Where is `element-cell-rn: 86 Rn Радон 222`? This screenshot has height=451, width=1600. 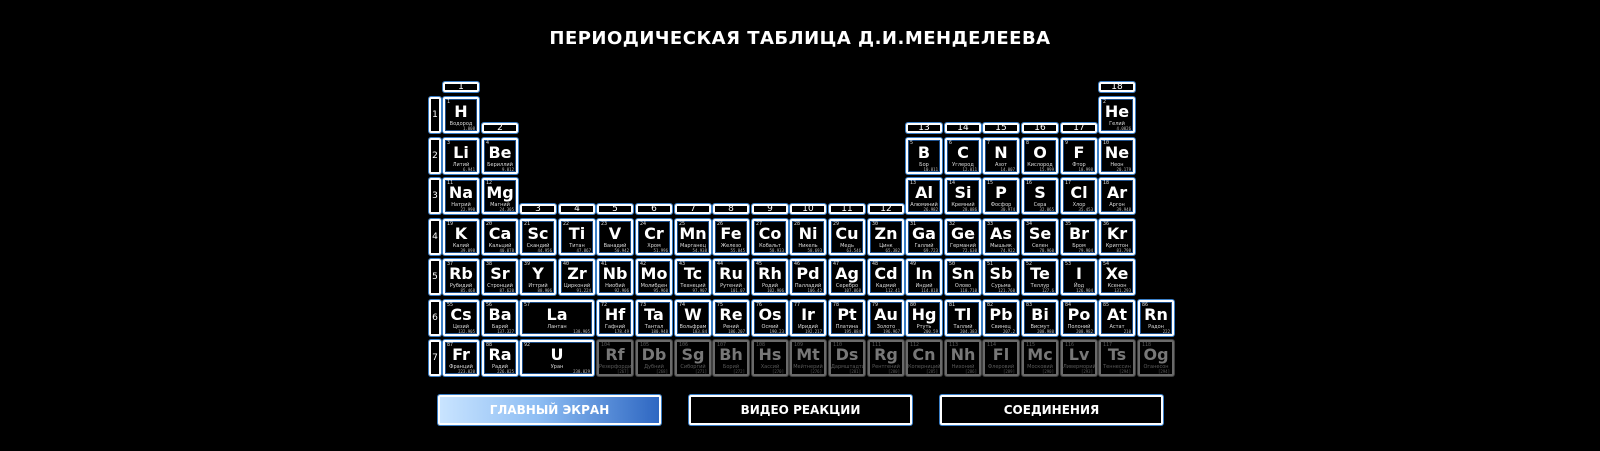 element-cell-rn: 86 Rn Радон 222 is located at coordinates (1156, 318).